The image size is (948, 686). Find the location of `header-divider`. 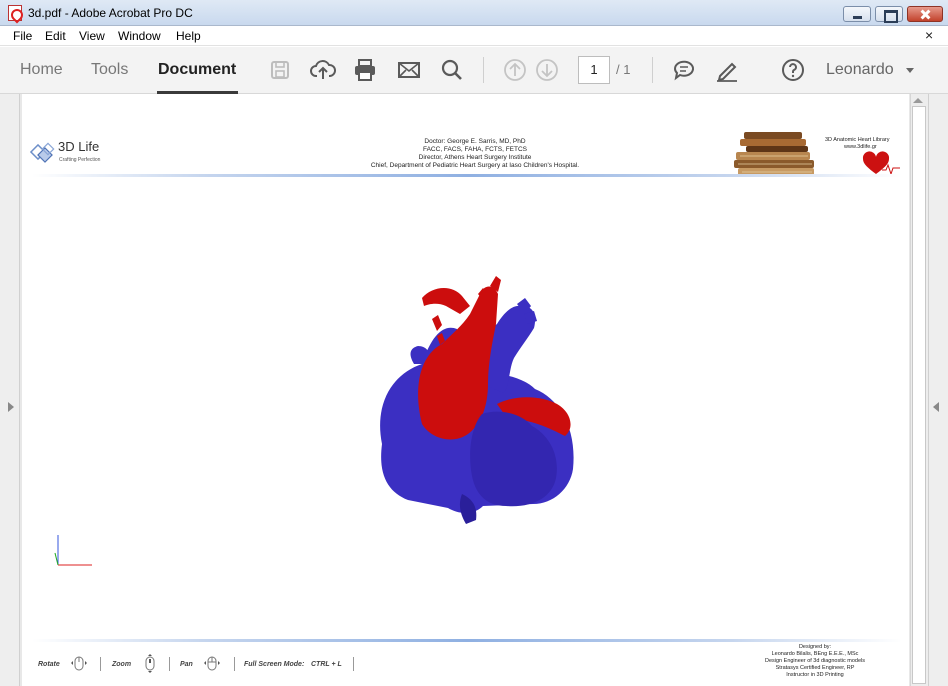

header-divider is located at coordinates (467, 175).